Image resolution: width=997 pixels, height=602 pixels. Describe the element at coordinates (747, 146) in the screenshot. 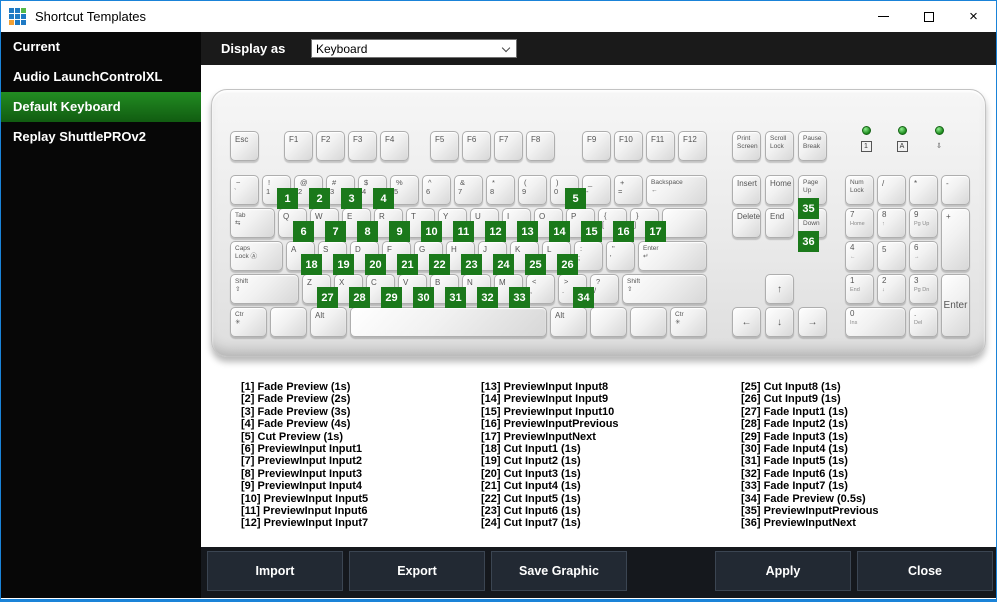

I see `key-label: Screen` at that location.